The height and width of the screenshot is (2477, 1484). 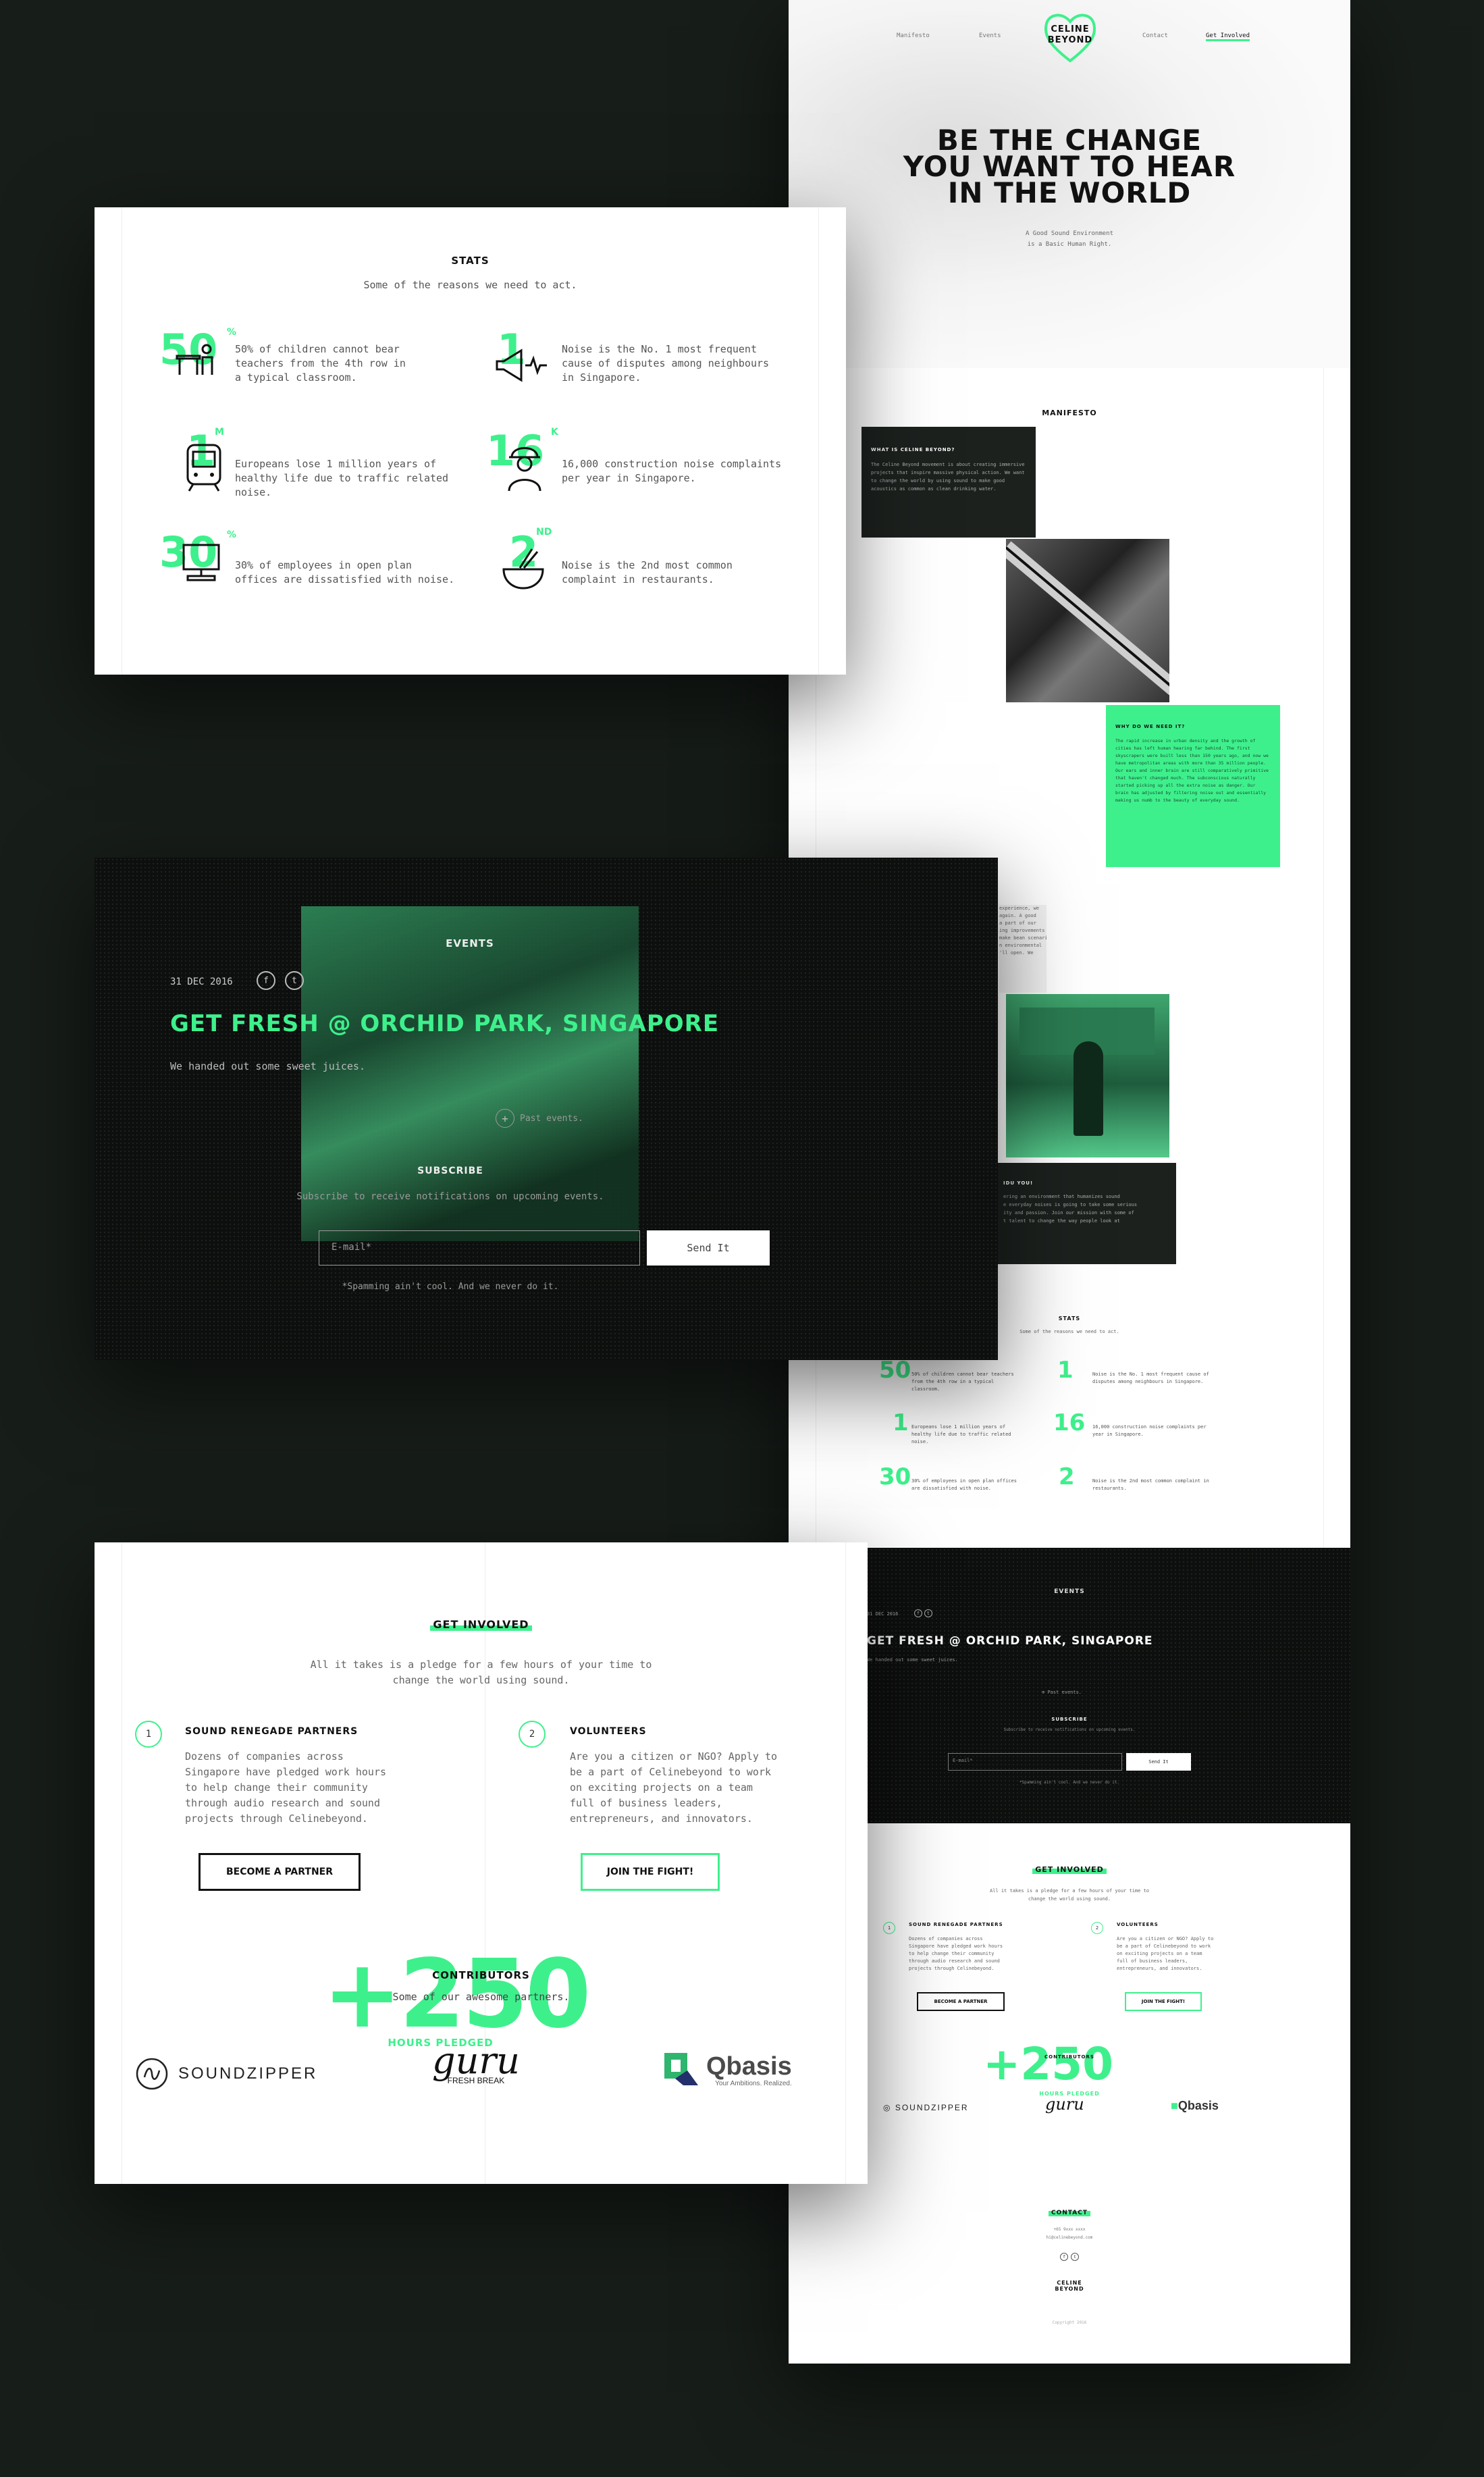 I want to click on contributors-subtitle: Some of our awesome partners., so click(x=481, y=1997).